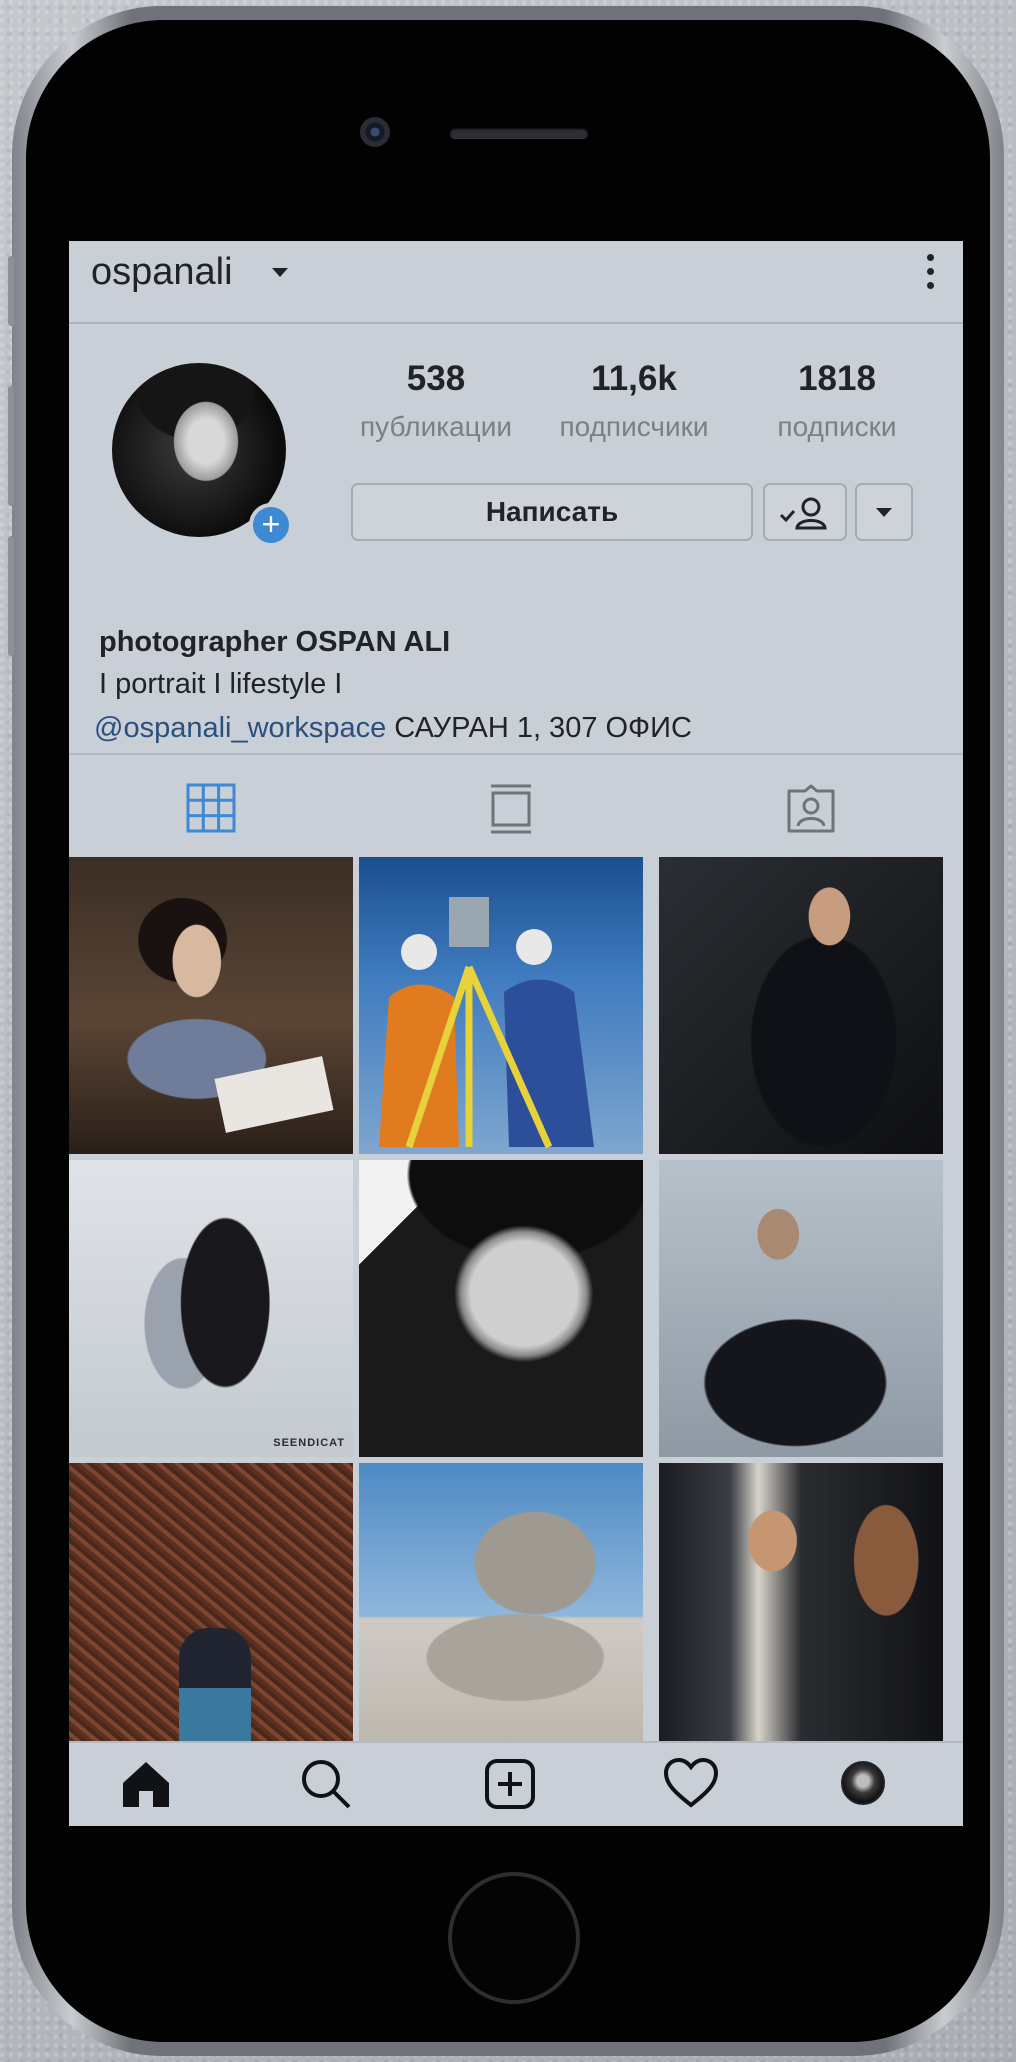 The width and height of the screenshot is (1016, 2062). Describe the element at coordinates (11, 596) in the screenshot. I see `volume-down-button` at that location.